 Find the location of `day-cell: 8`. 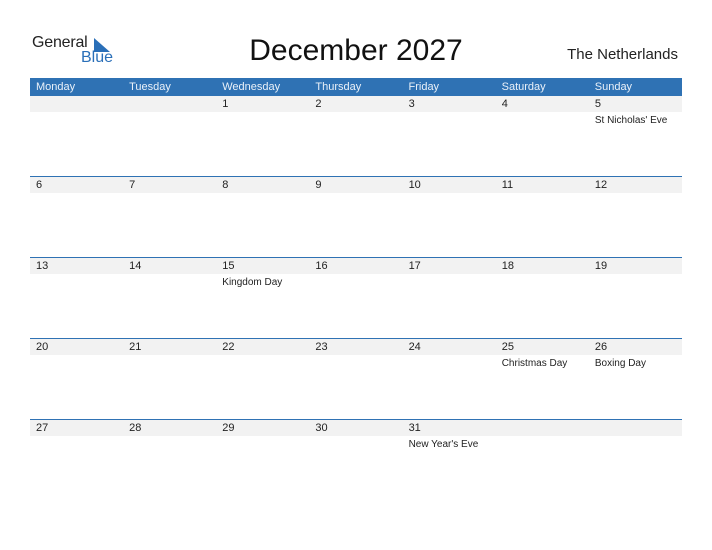

day-cell: 8 is located at coordinates (262, 216).